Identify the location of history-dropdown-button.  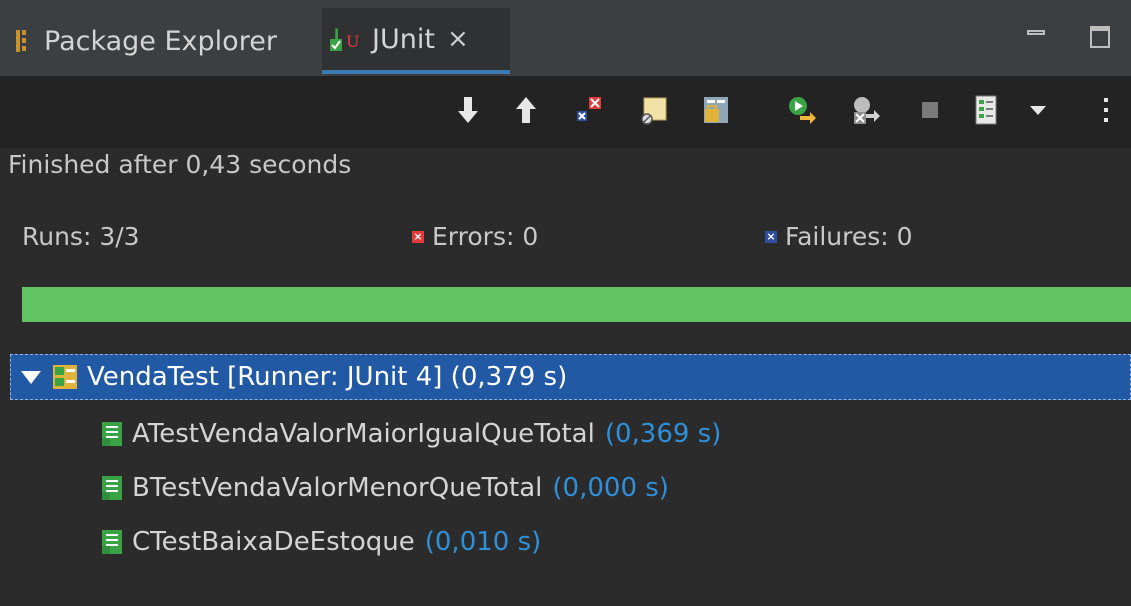
(1038, 110).